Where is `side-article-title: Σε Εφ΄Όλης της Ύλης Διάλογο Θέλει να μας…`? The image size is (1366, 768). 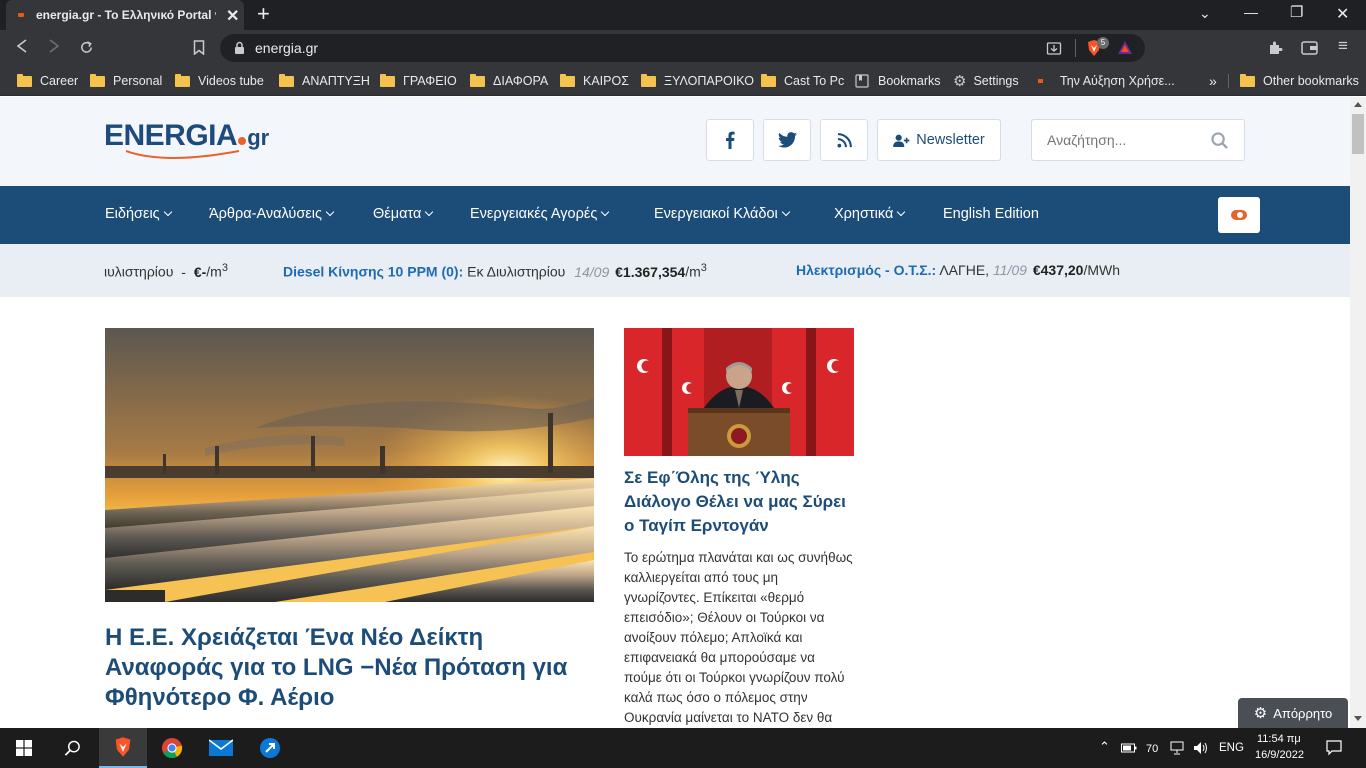
side-article-title: Σε Εφ΄Όλης της Ύλης Διάλογο Θέλει να μας… is located at coordinates (739, 502).